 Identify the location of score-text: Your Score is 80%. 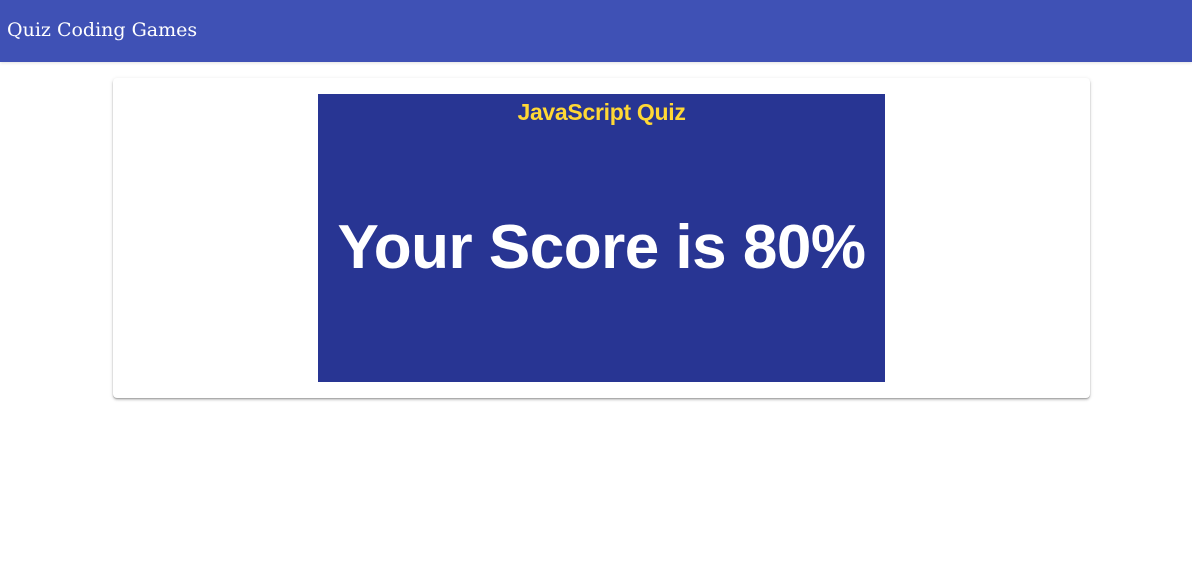
(601, 247).